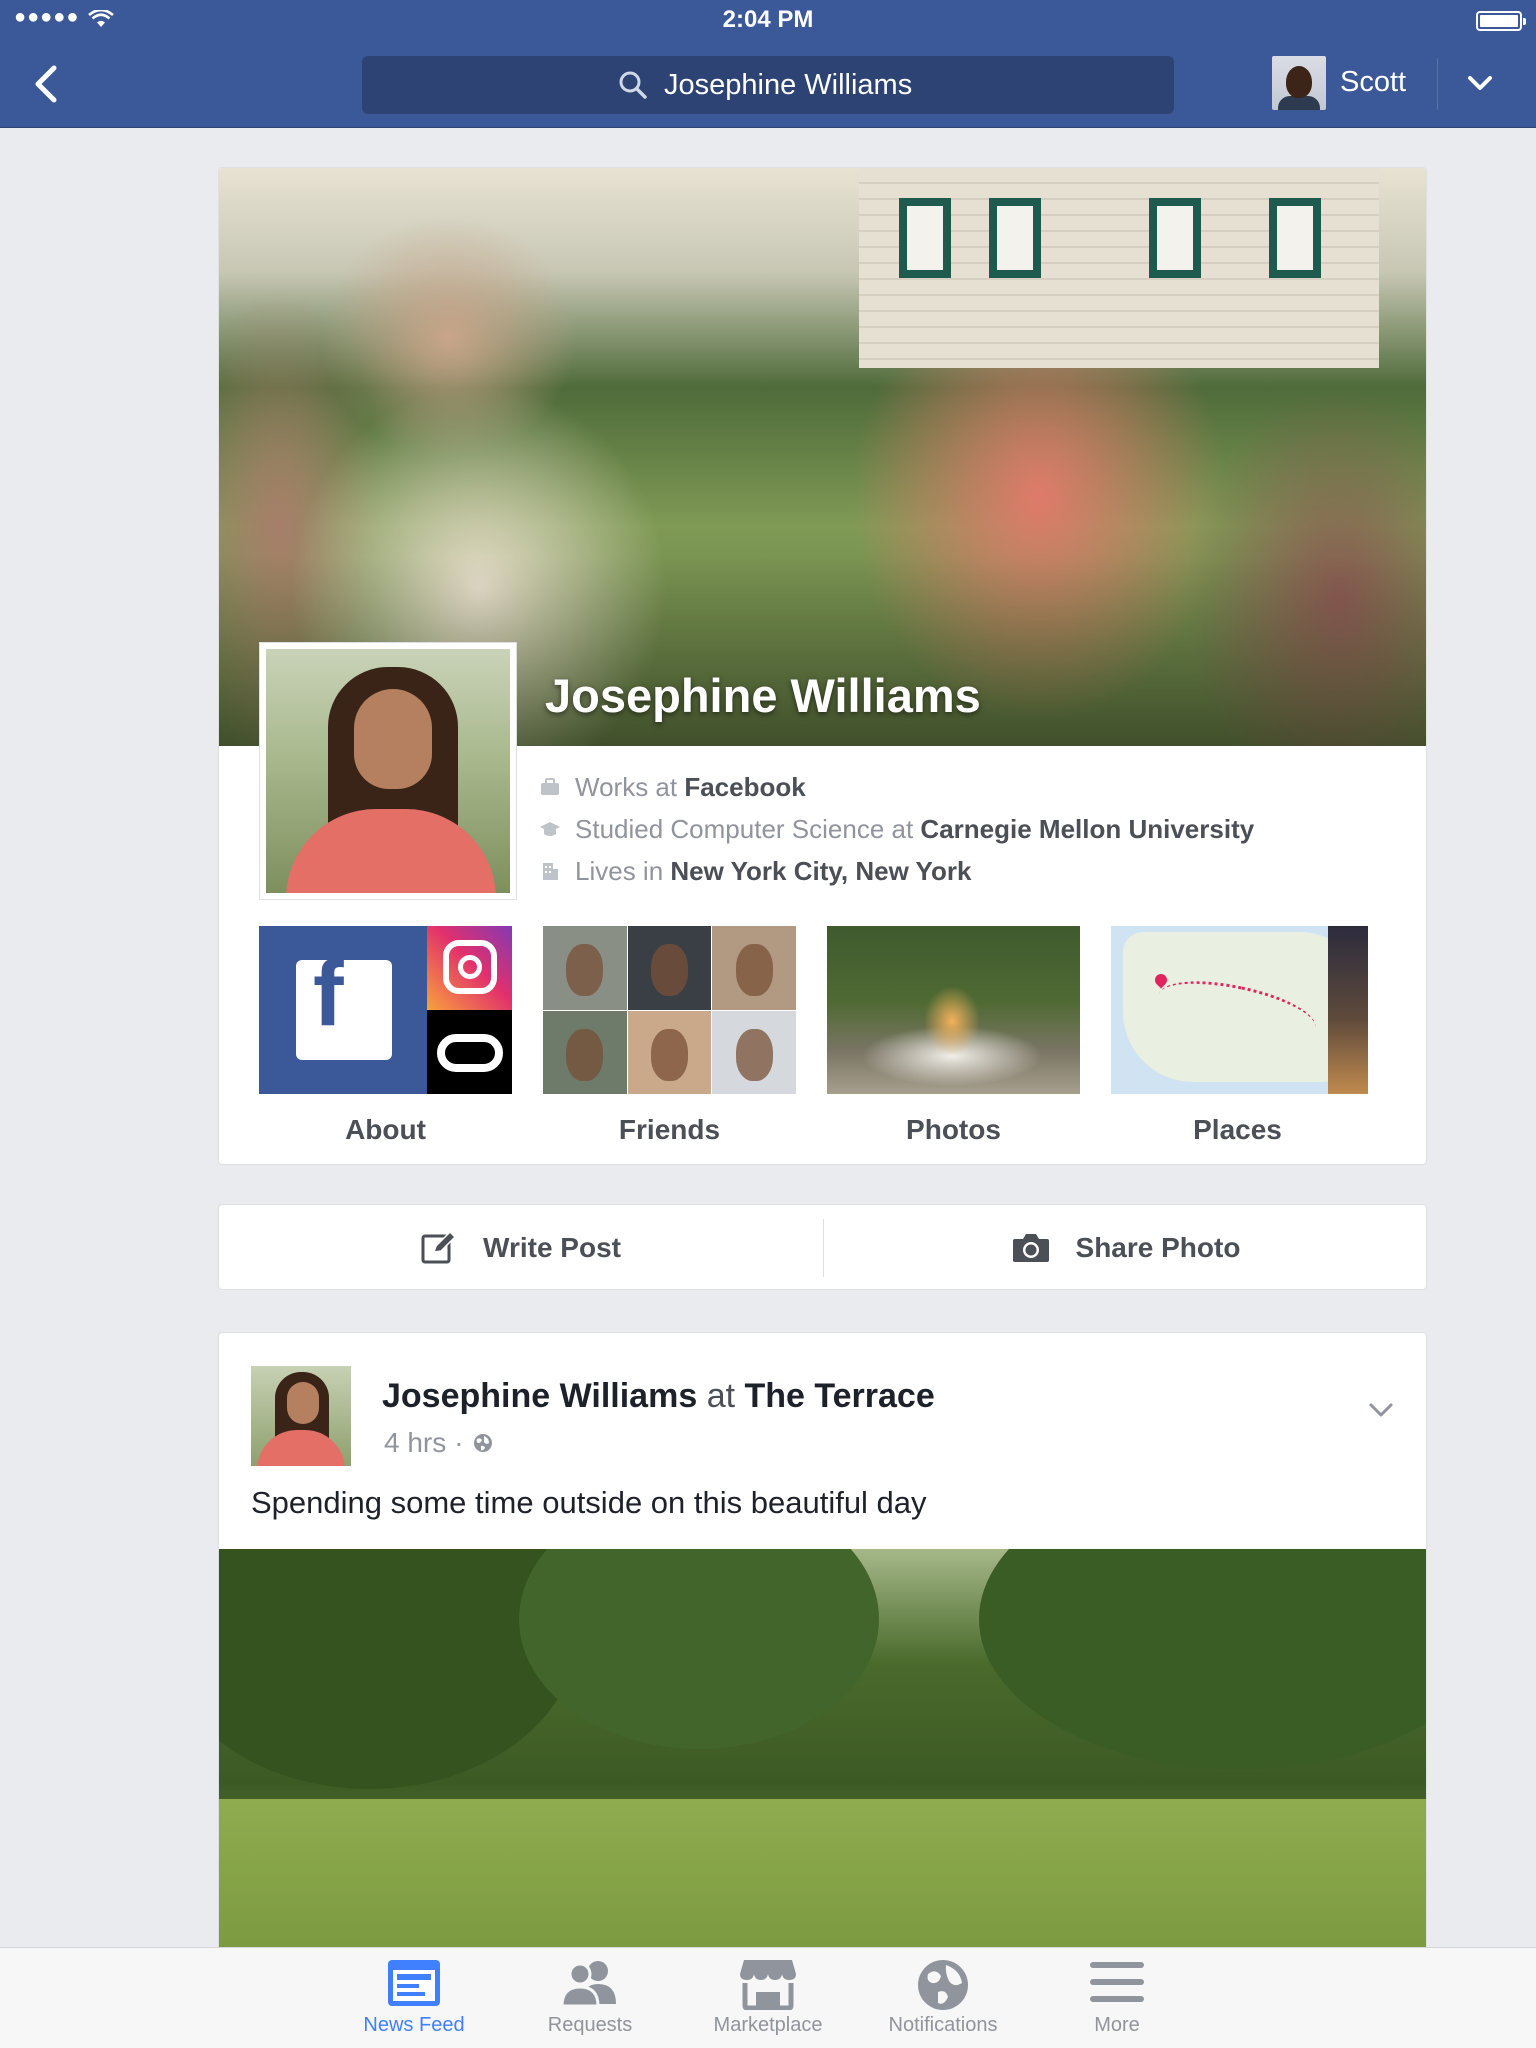 The width and height of the screenshot is (1536, 2048). Describe the element at coordinates (840, 1396) in the screenshot. I see `post-place-name: The Terrace` at that location.